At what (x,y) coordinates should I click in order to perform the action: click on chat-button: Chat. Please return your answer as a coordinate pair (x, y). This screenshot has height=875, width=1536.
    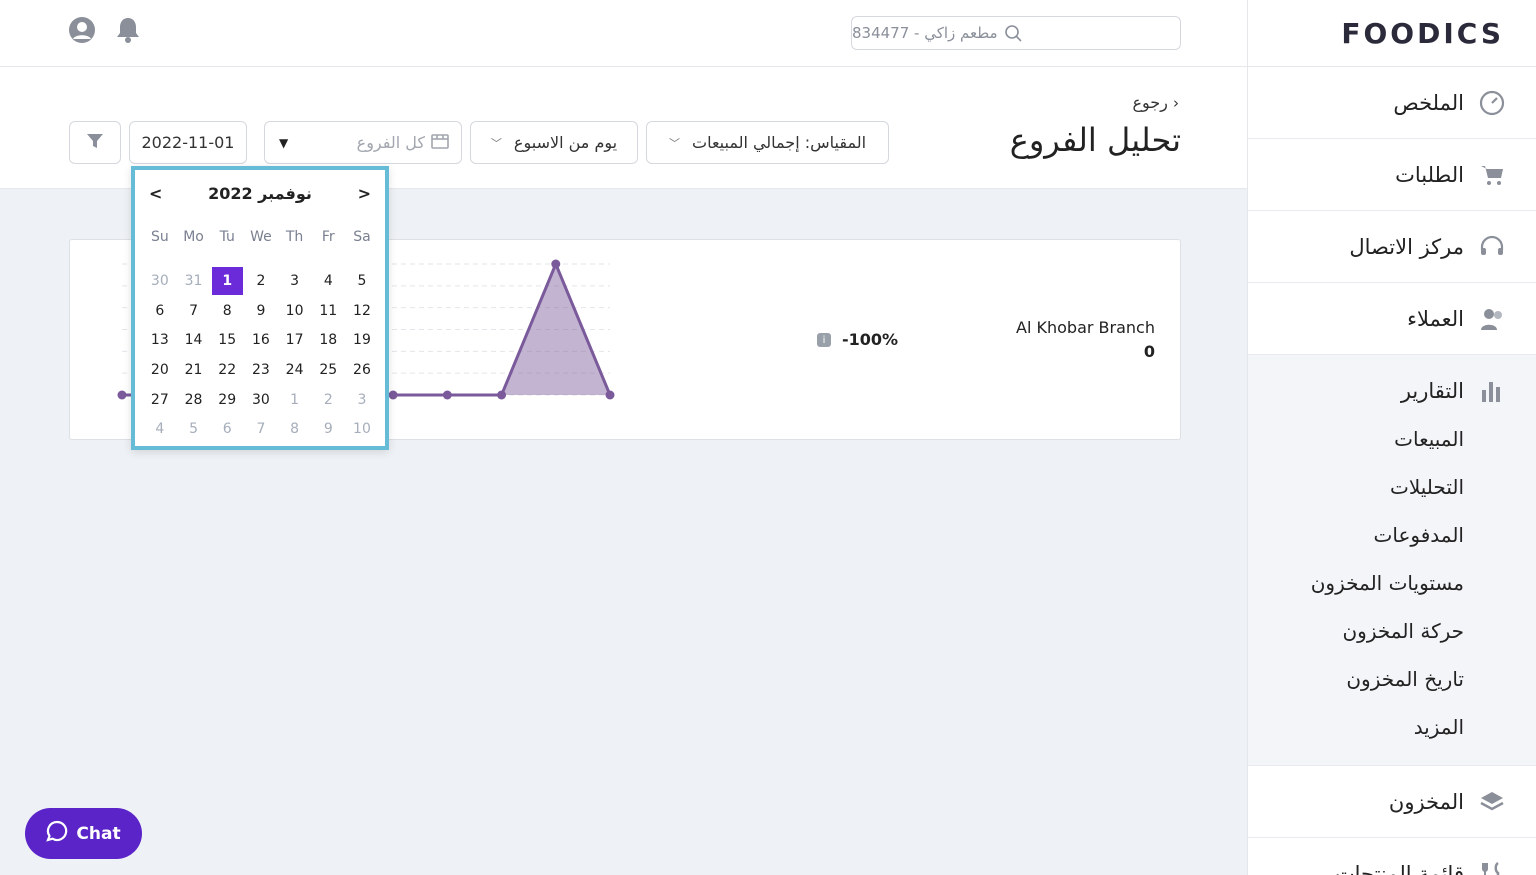
    Looking at the image, I should click on (83, 833).